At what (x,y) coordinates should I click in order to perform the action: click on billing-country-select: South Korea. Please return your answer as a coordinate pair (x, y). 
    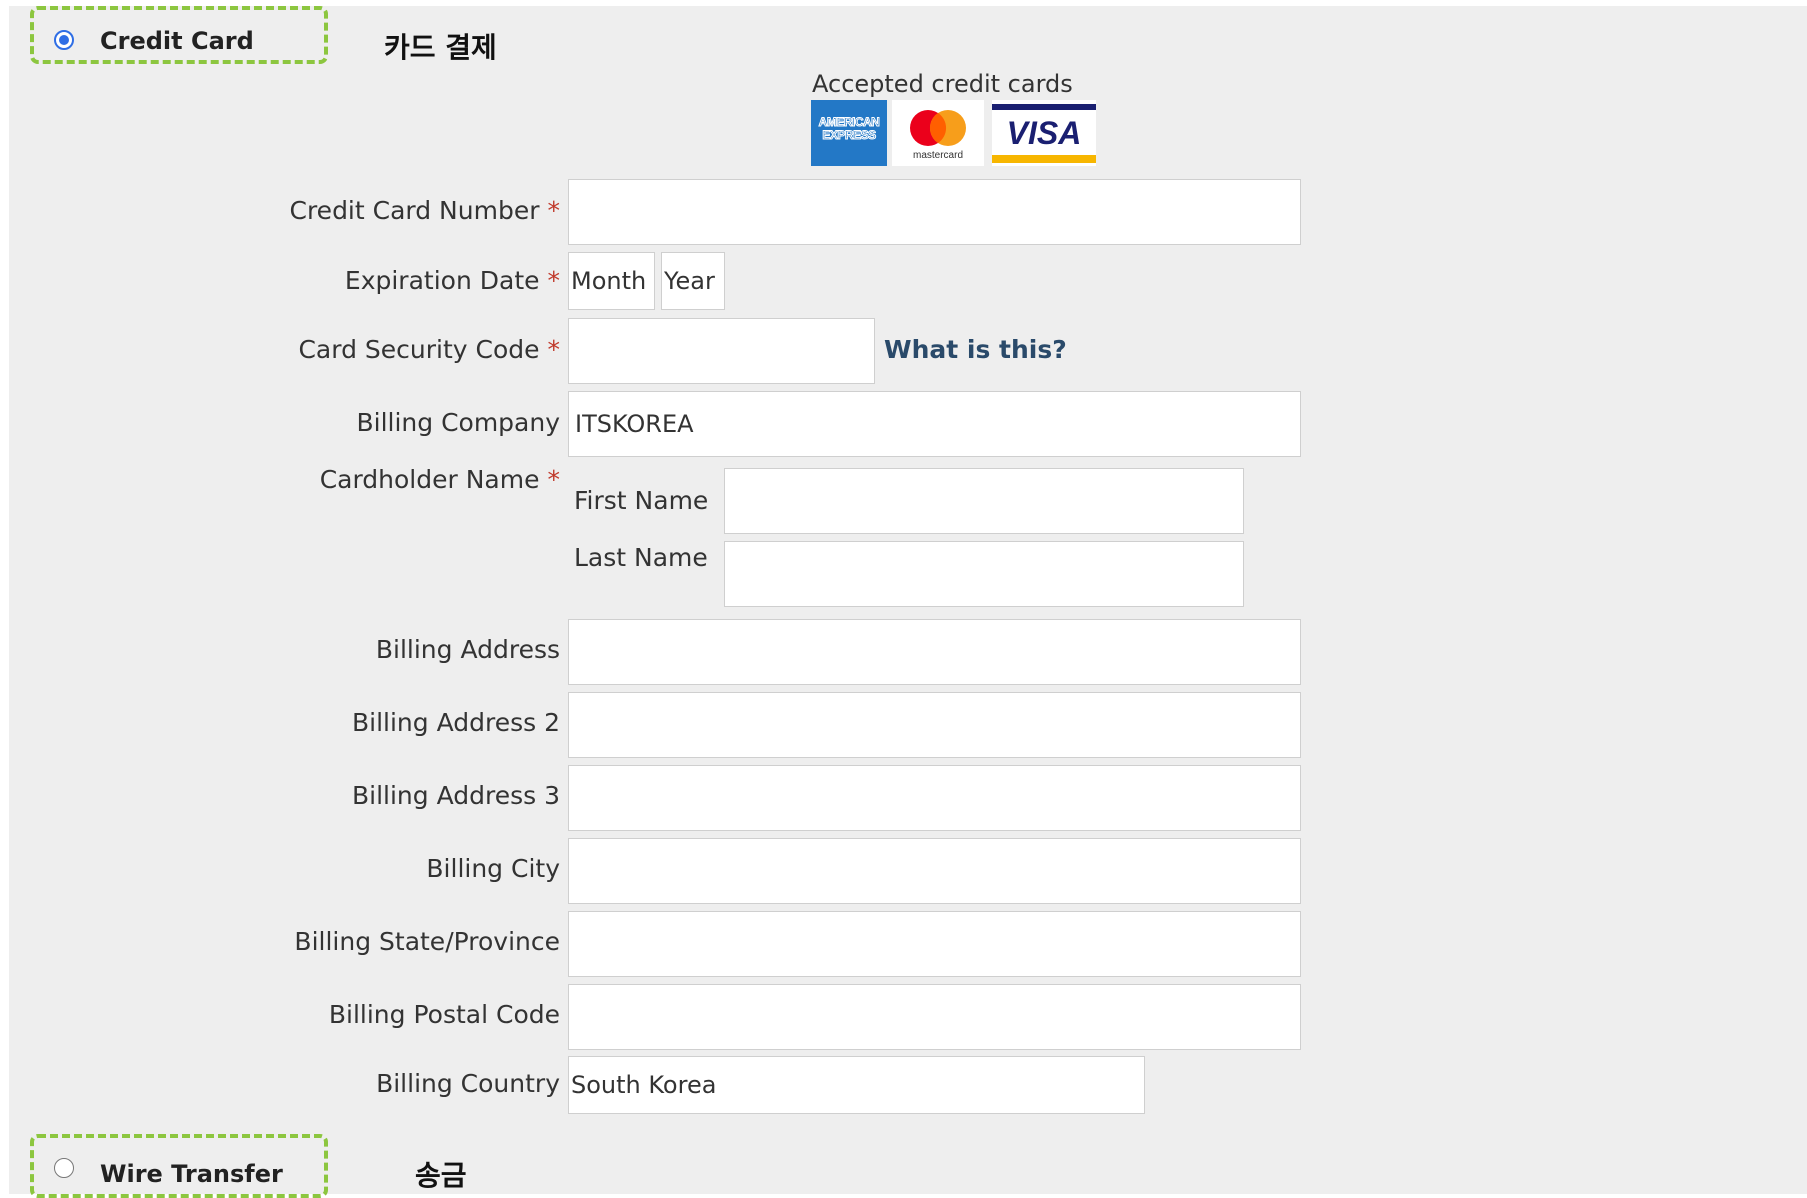
    Looking at the image, I should click on (856, 1085).